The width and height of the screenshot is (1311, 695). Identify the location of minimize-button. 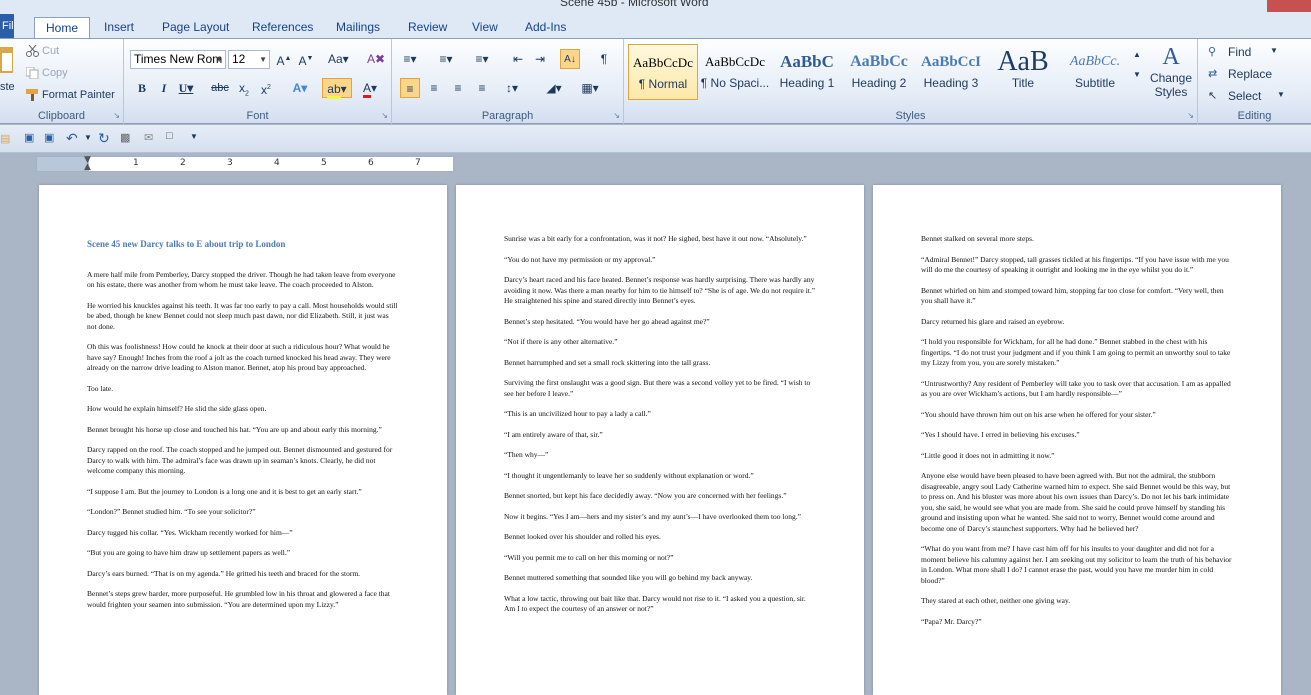
(1222, 6).